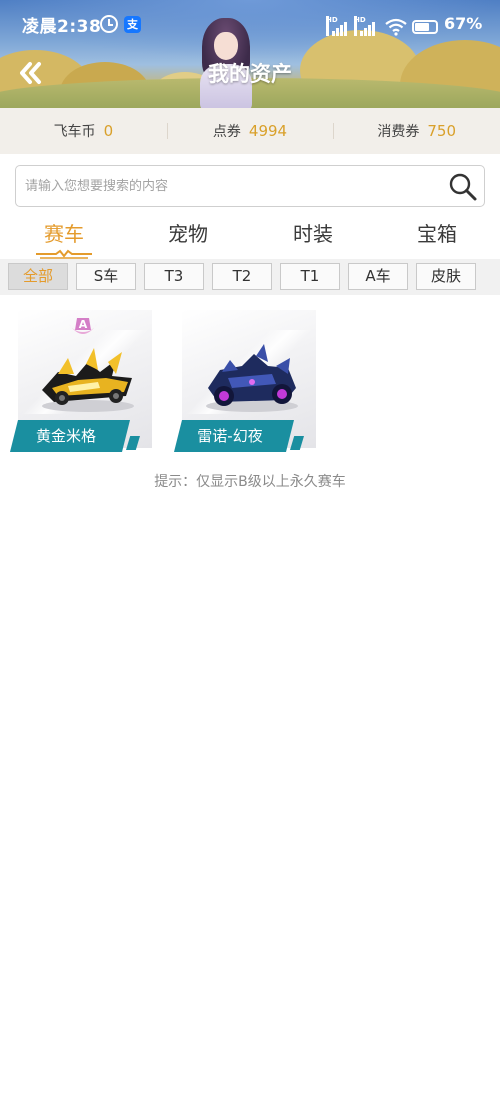  I want to click on currency-xiaofeiquan: 消费券 750, so click(416, 131).